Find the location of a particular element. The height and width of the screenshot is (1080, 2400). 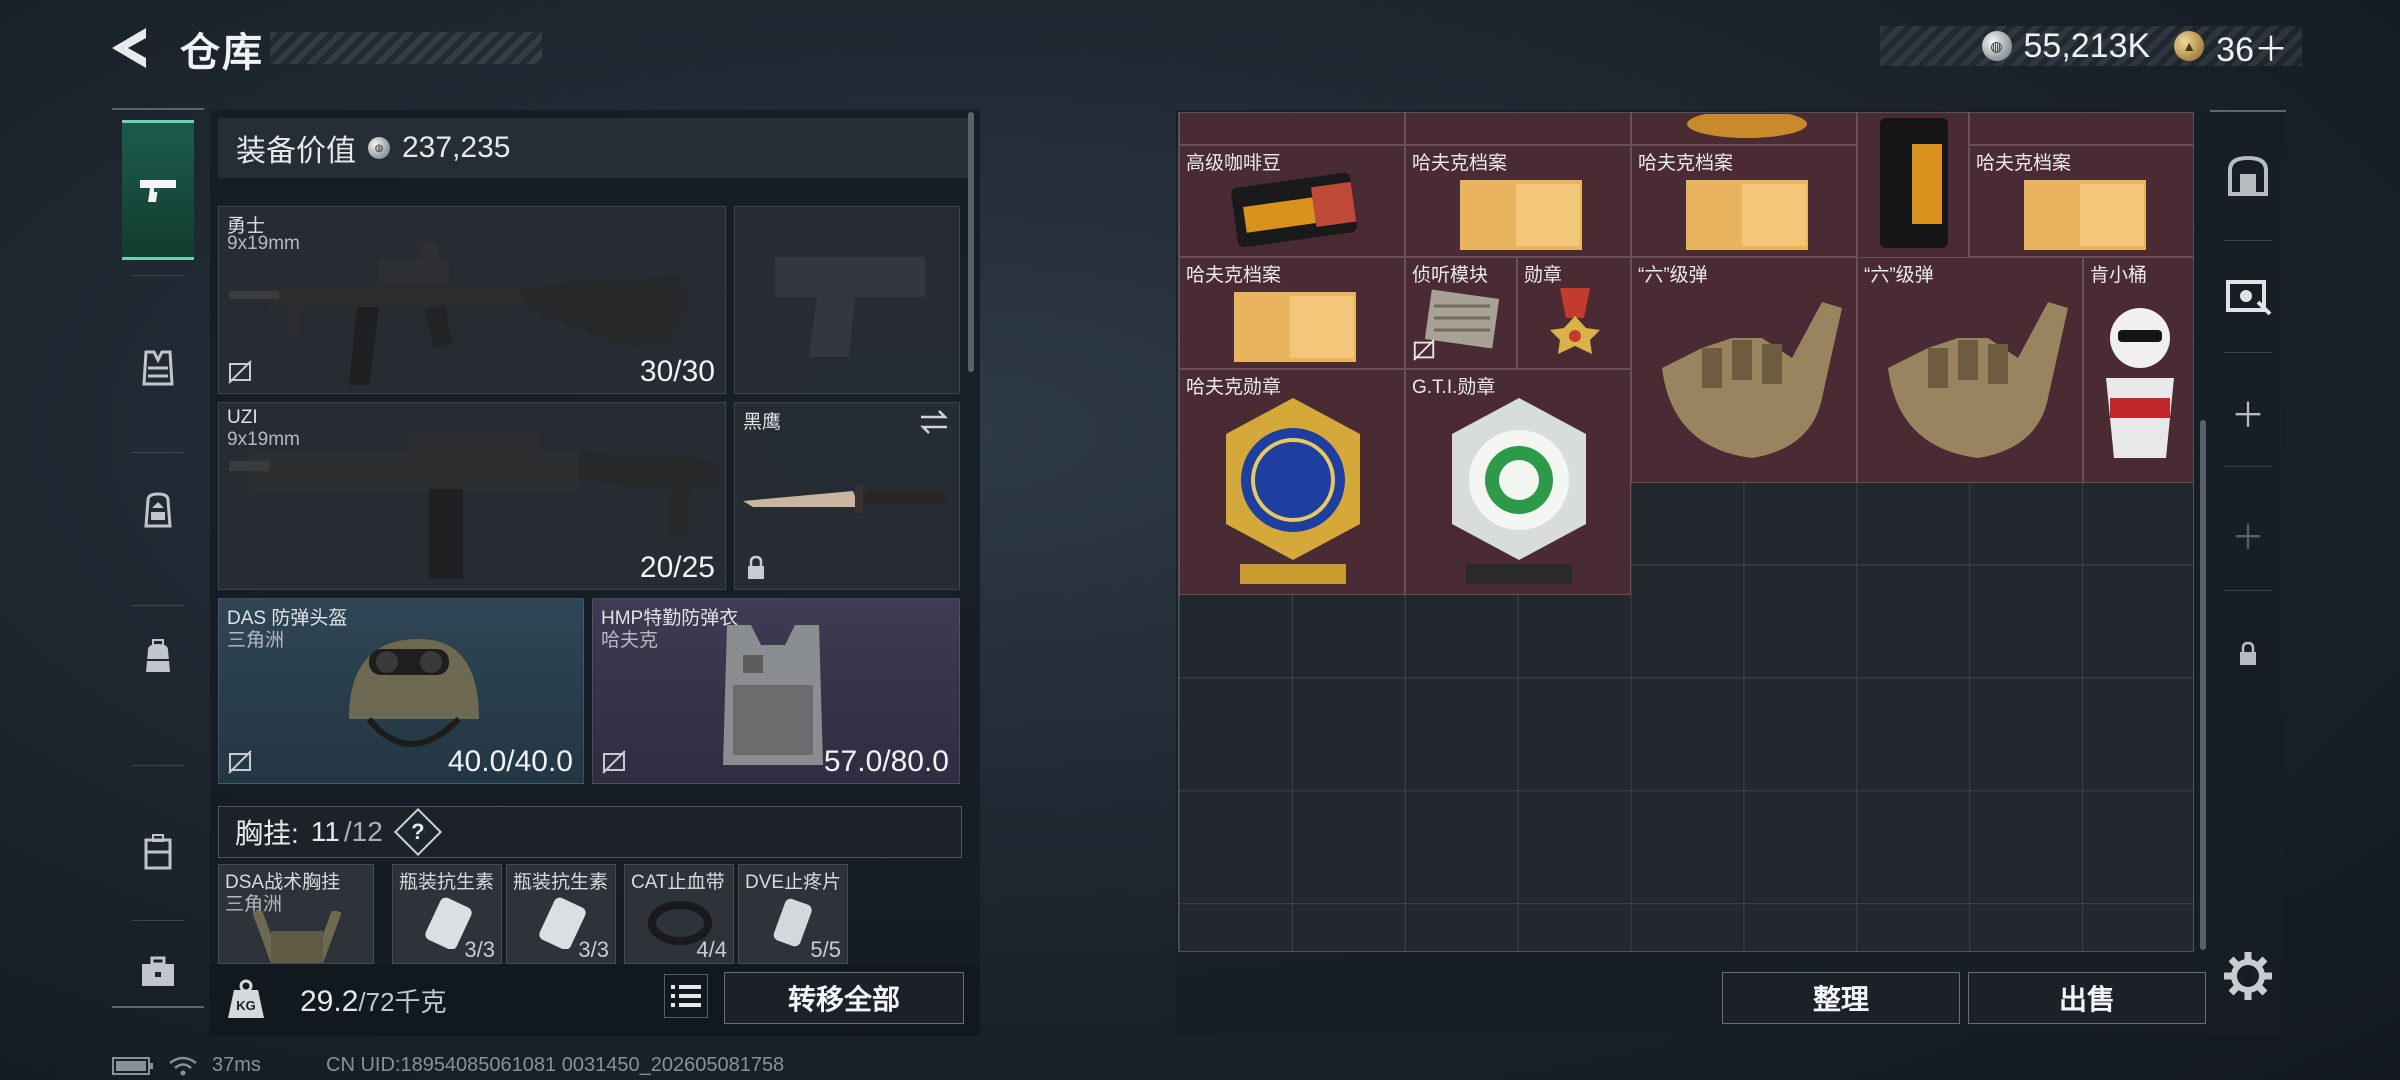

pistol-slot is located at coordinates (847, 300).